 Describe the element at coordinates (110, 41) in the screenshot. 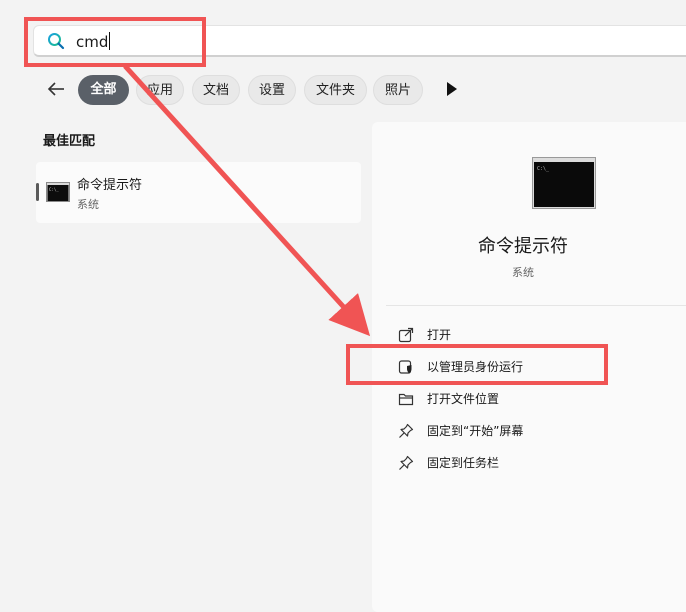

I see `text-caret` at that location.